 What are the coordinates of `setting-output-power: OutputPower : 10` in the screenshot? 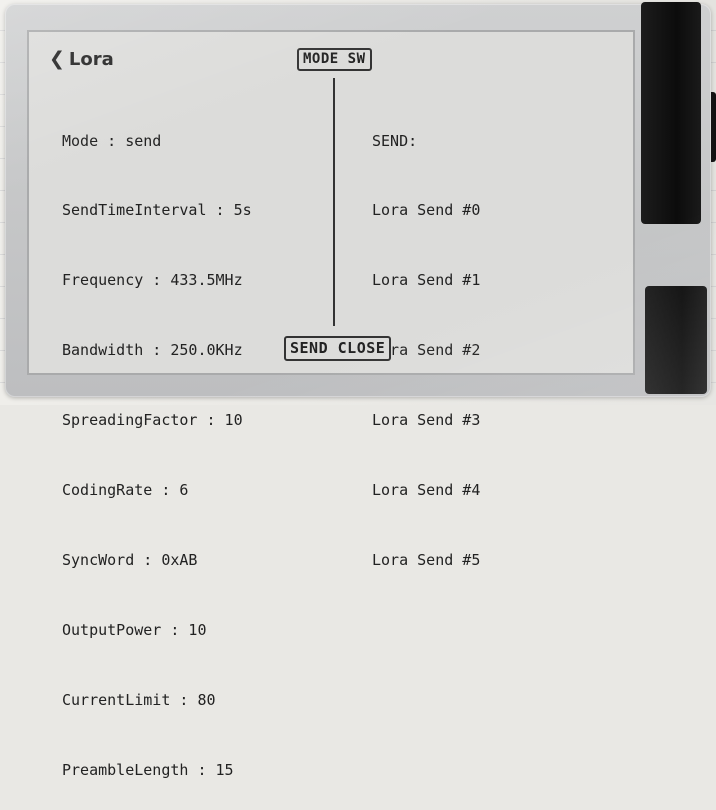 It's located at (134, 629).